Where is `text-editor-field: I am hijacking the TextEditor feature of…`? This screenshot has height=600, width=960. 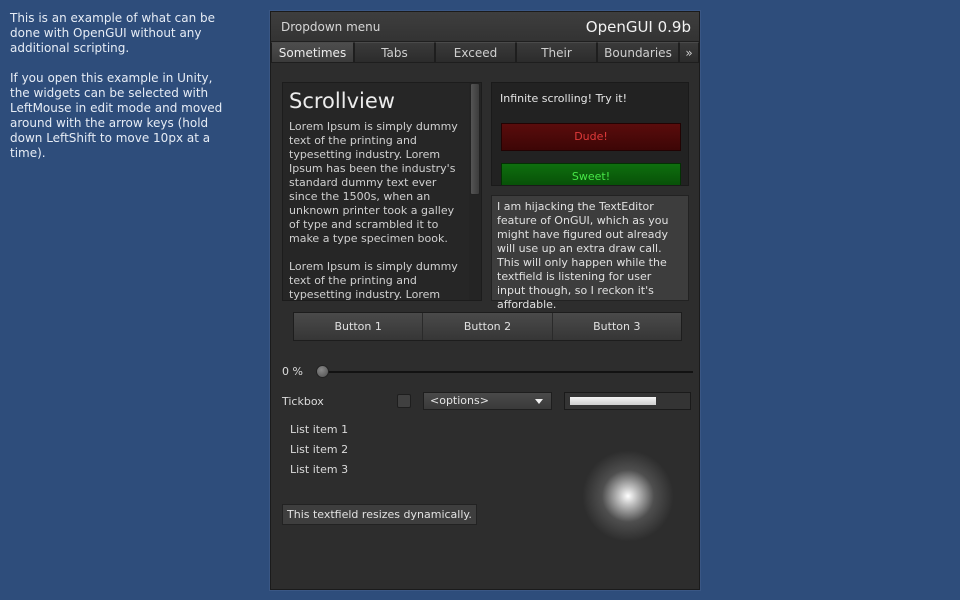
text-editor-field: I am hijacking the TextEditor feature of… is located at coordinates (590, 253).